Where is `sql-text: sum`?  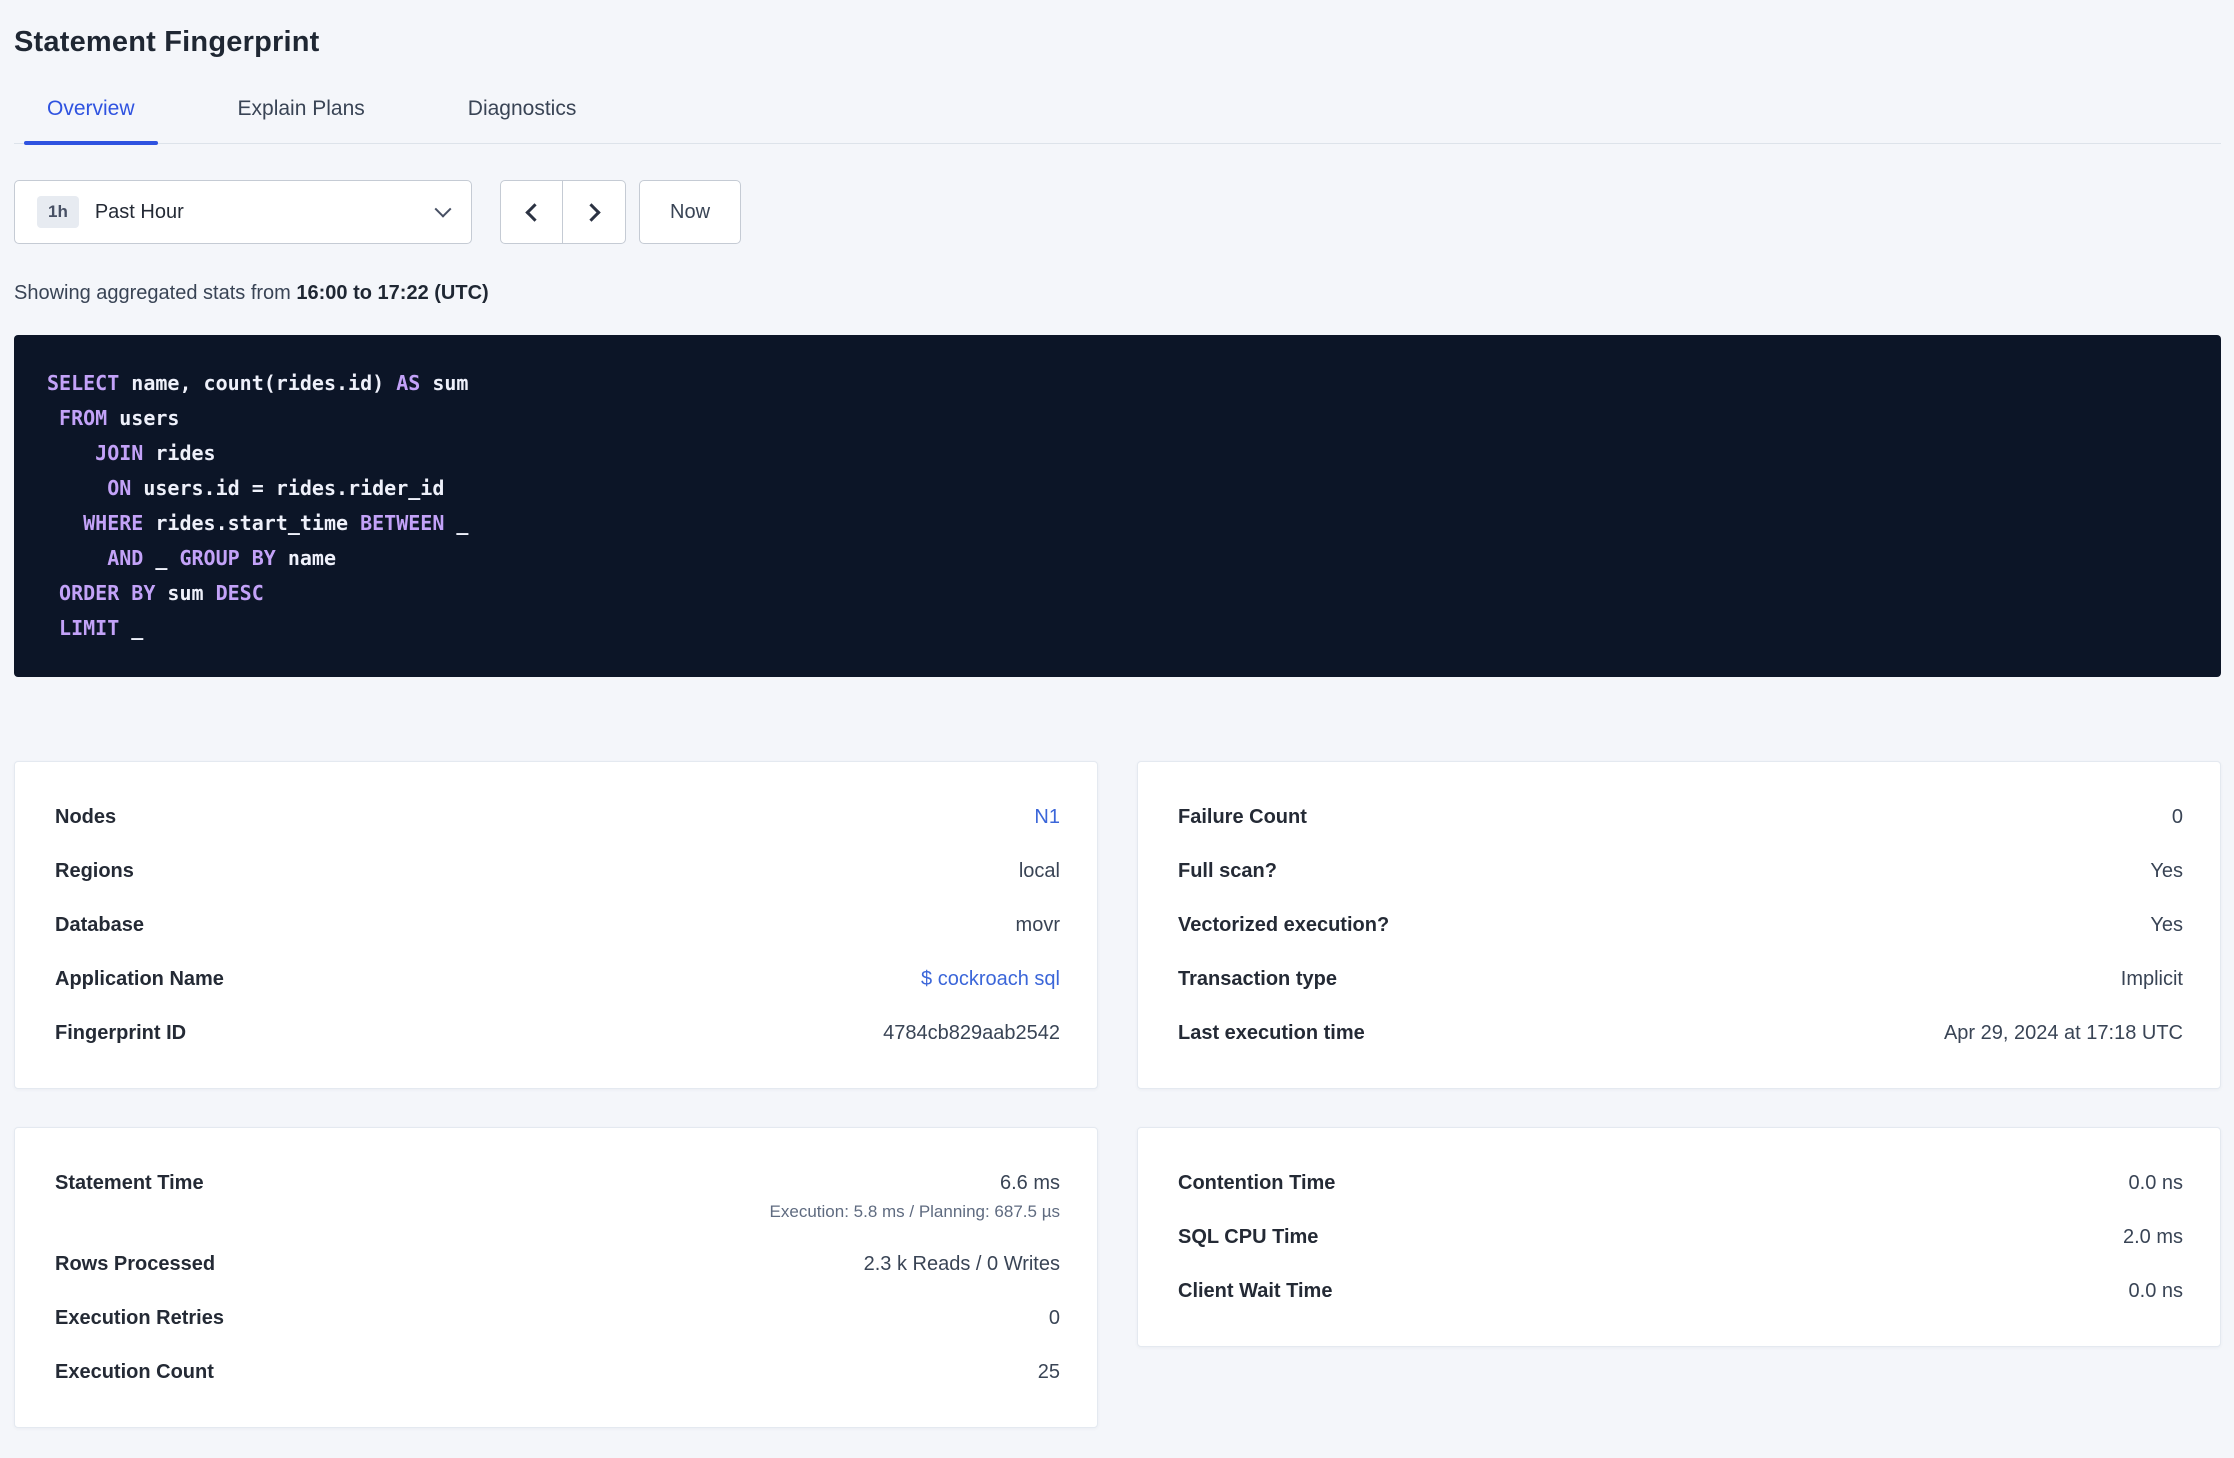
sql-text: sum is located at coordinates (444, 383).